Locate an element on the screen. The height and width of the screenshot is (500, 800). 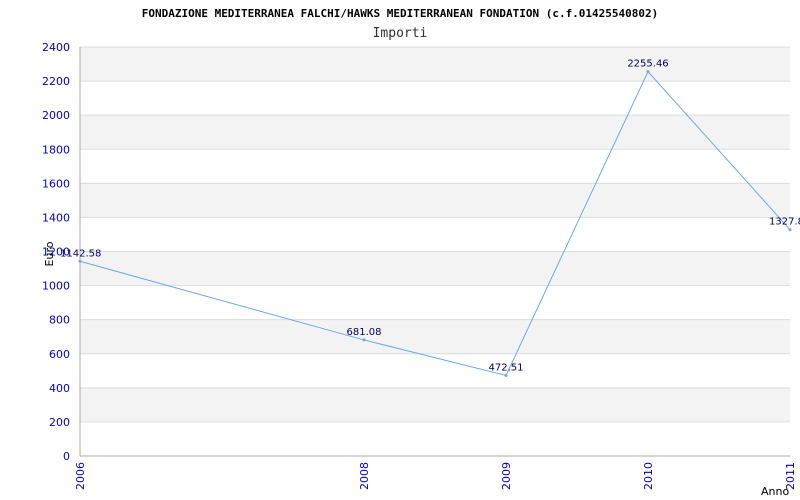
y-tick-label: 800 is located at coordinates (59, 320).